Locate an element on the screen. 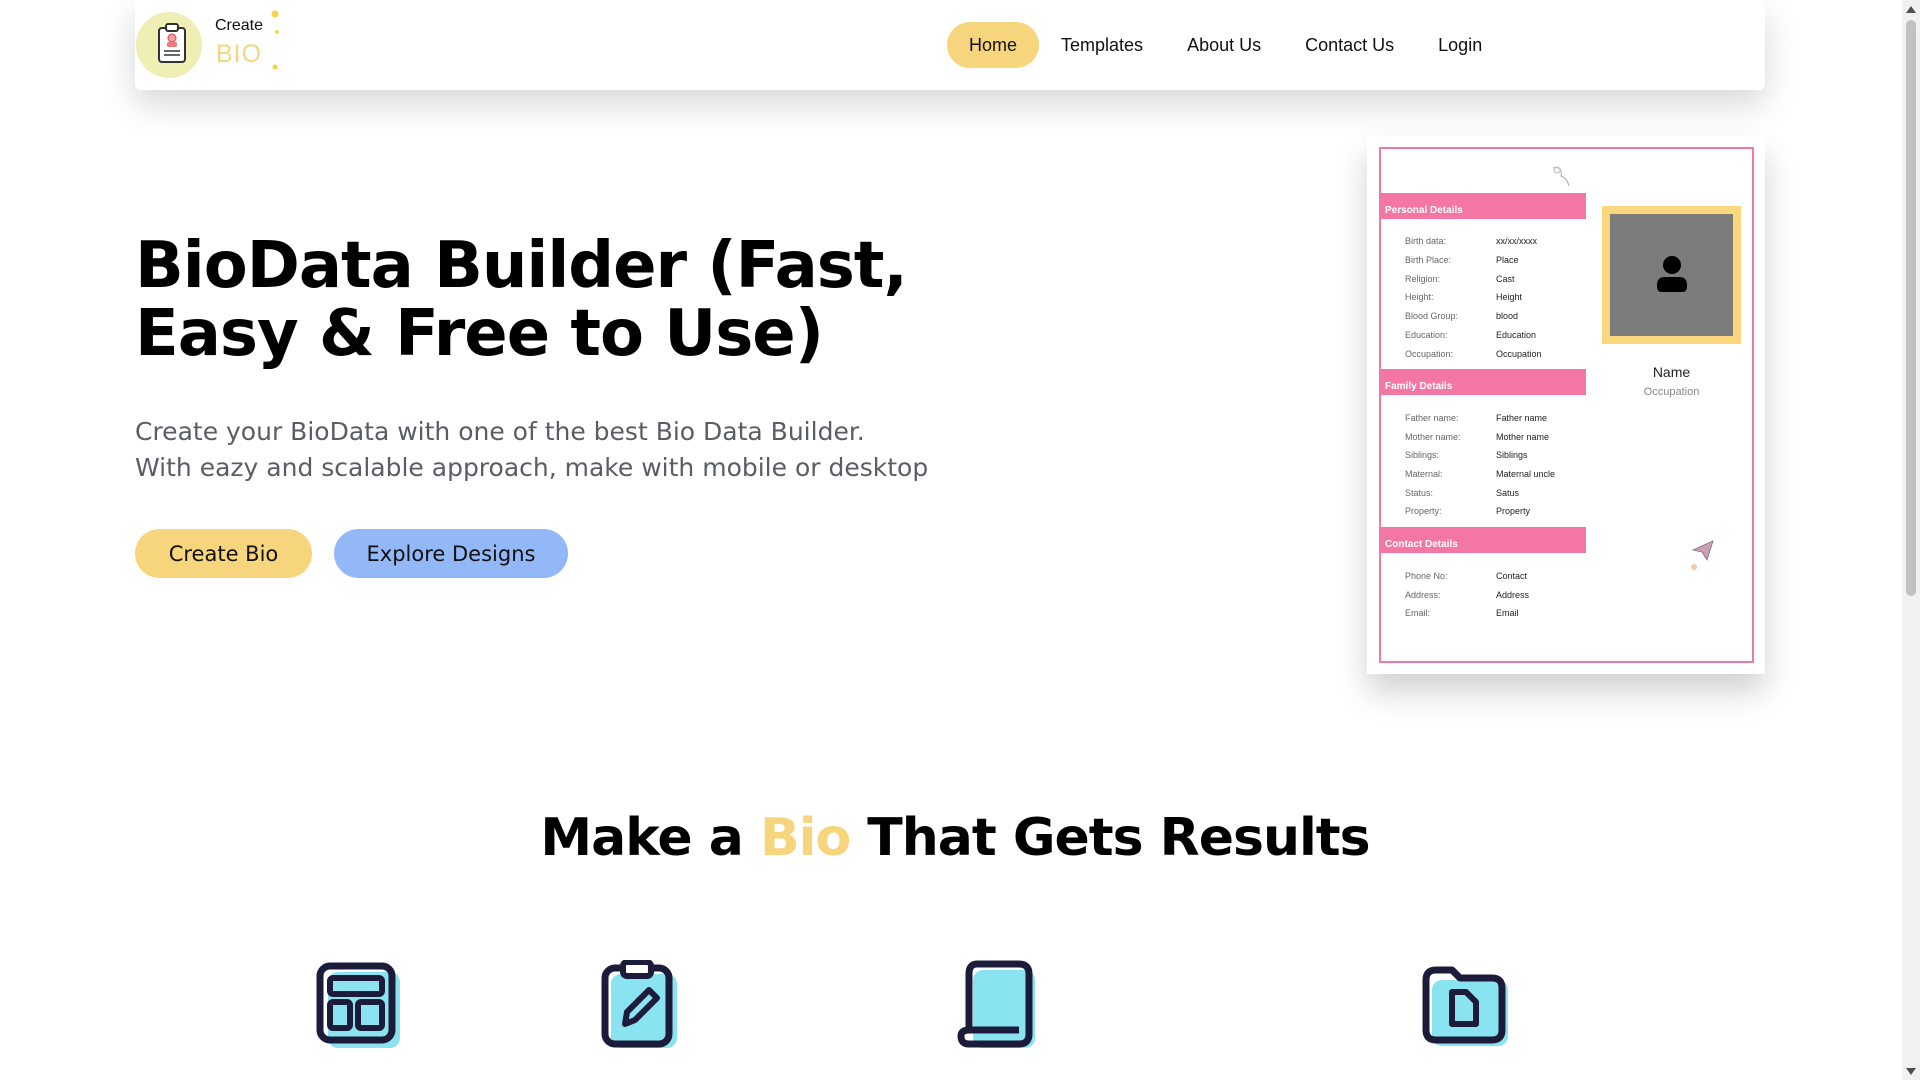 The image size is (1920, 1080). nav-home: Home is located at coordinates (993, 45).